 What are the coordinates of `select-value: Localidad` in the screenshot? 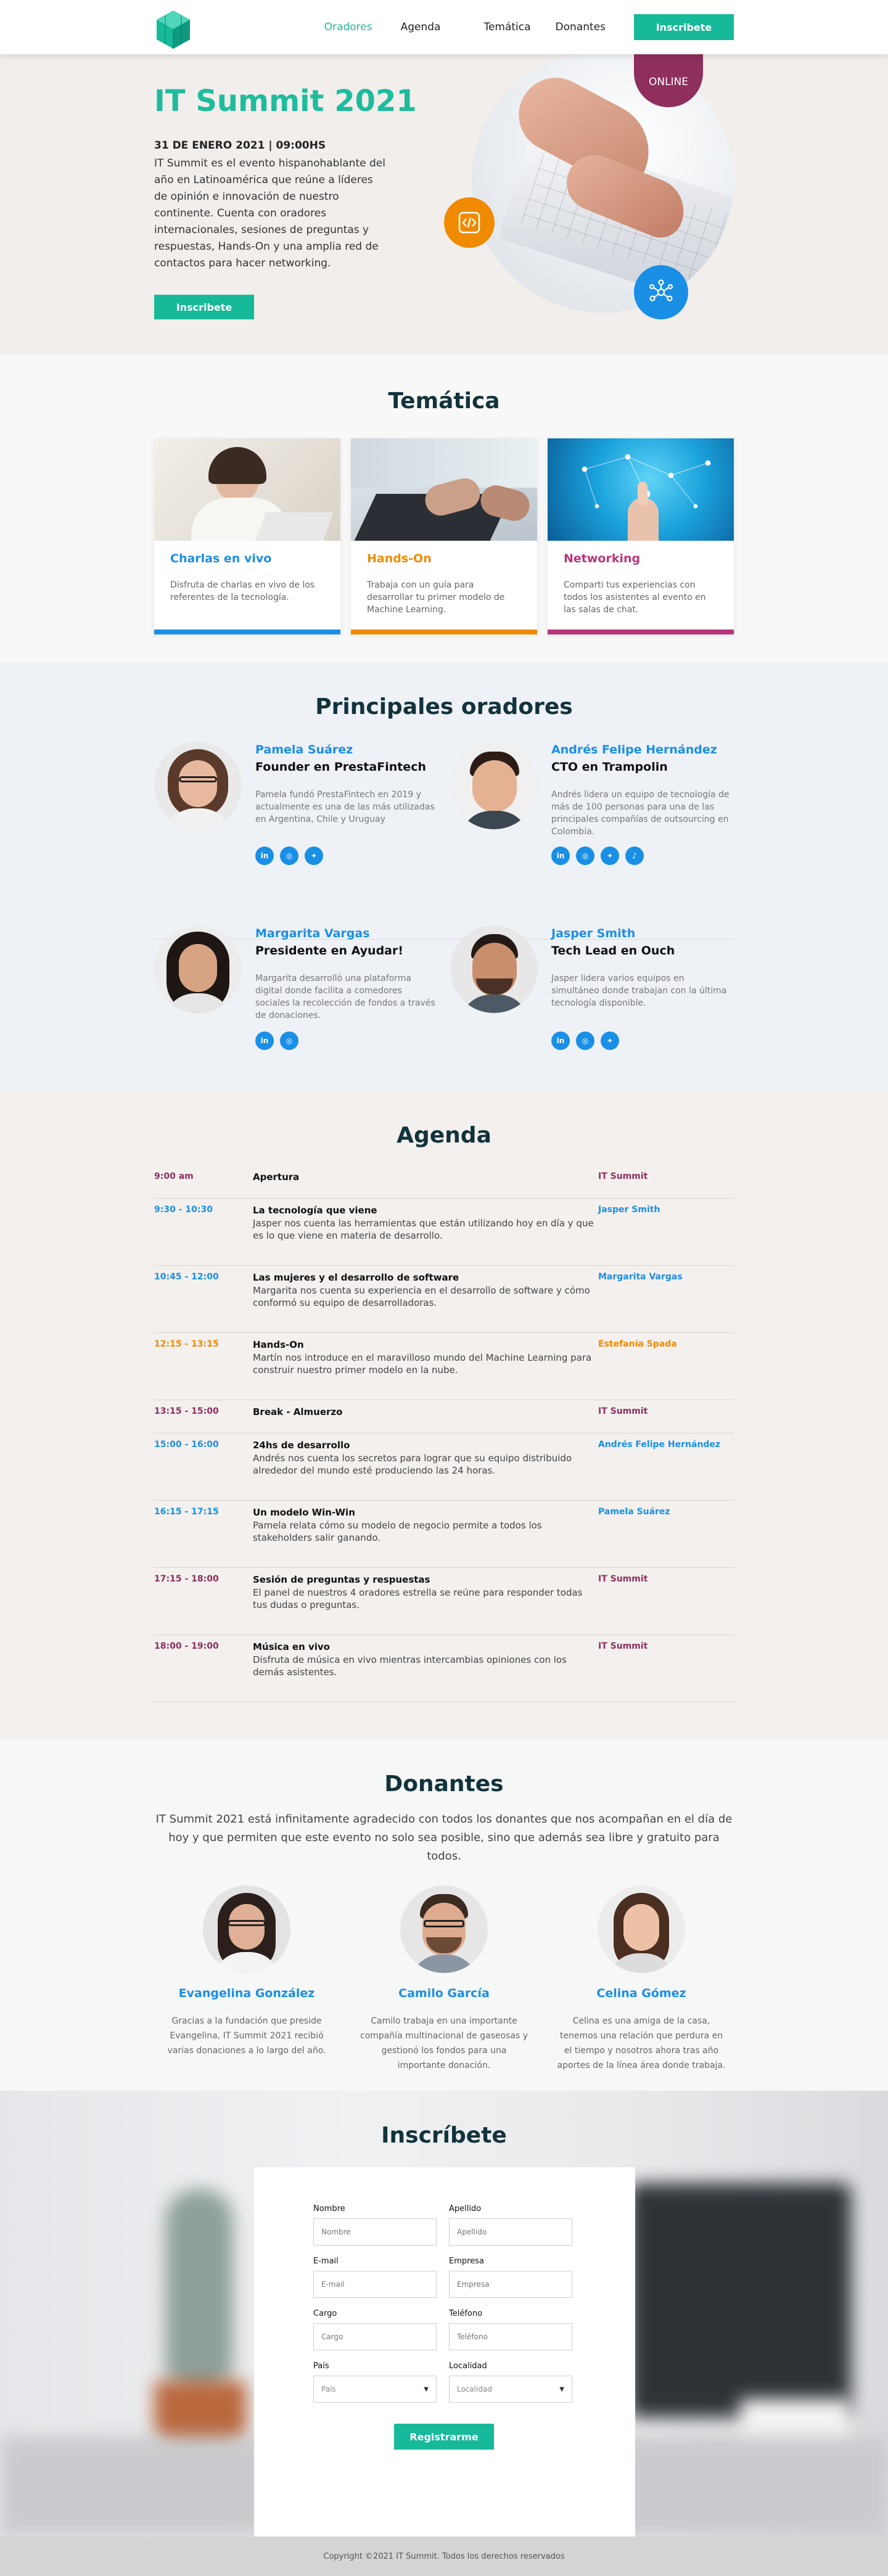 It's located at (475, 2389).